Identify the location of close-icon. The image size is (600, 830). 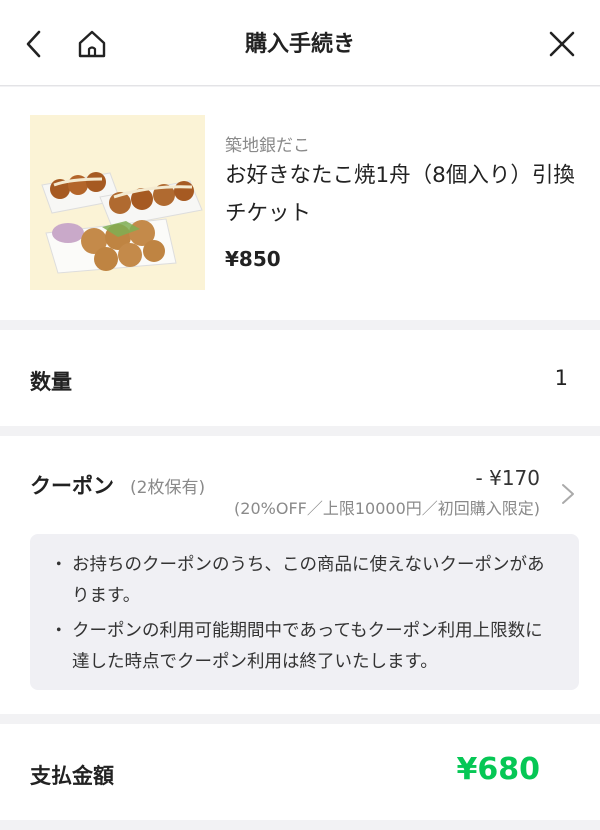
(562, 44).